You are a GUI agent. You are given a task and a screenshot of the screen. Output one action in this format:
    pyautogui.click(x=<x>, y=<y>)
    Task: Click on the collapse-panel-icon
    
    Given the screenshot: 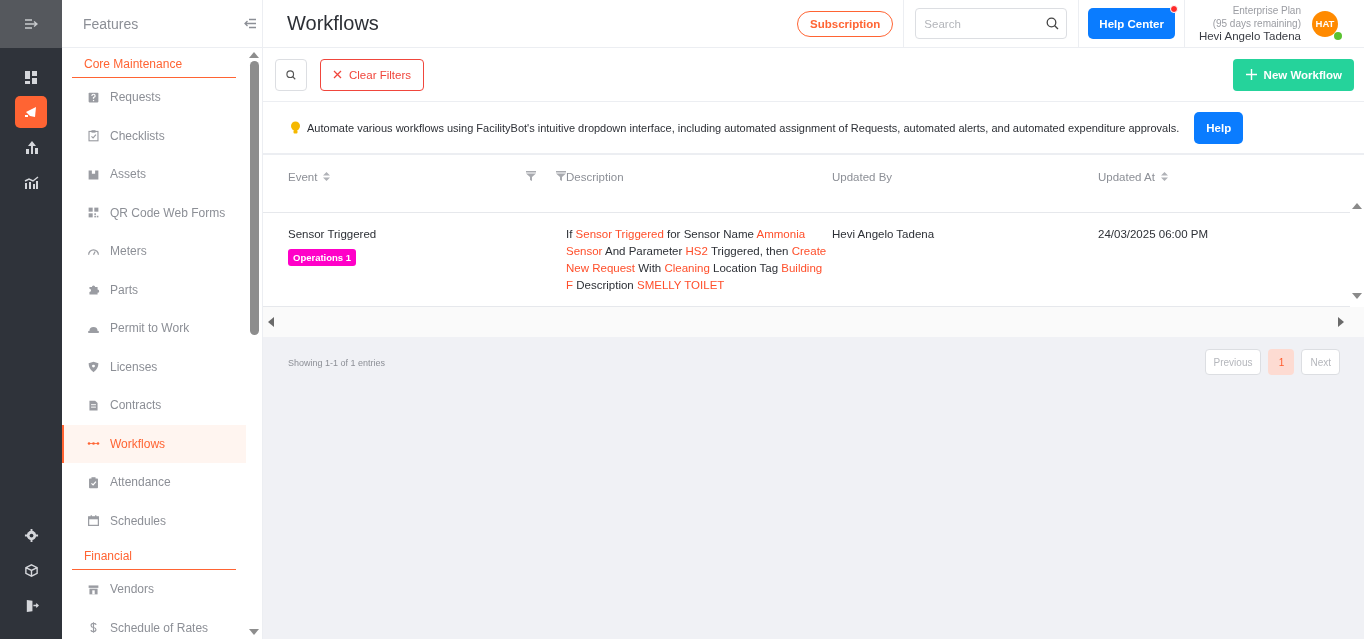 What is the action you would take?
    pyautogui.click(x=250, y=23)
    